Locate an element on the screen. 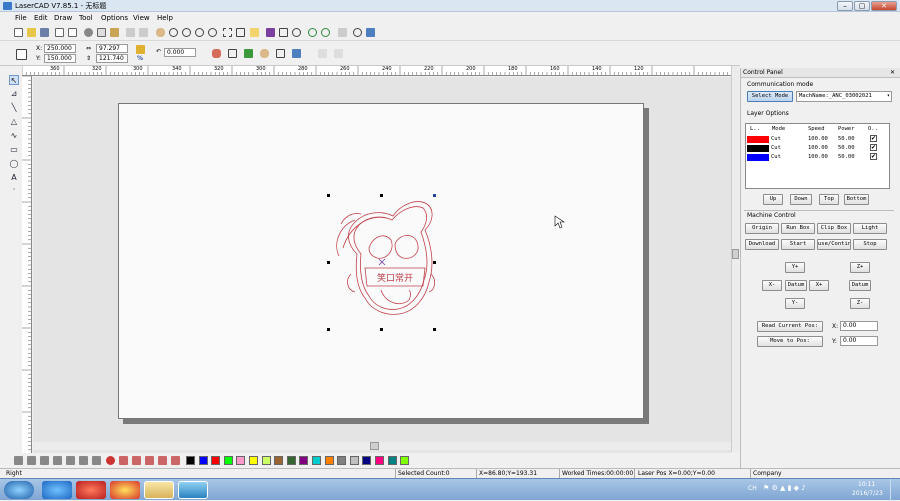  dist-c-icon is located at coordinates (175, 460).